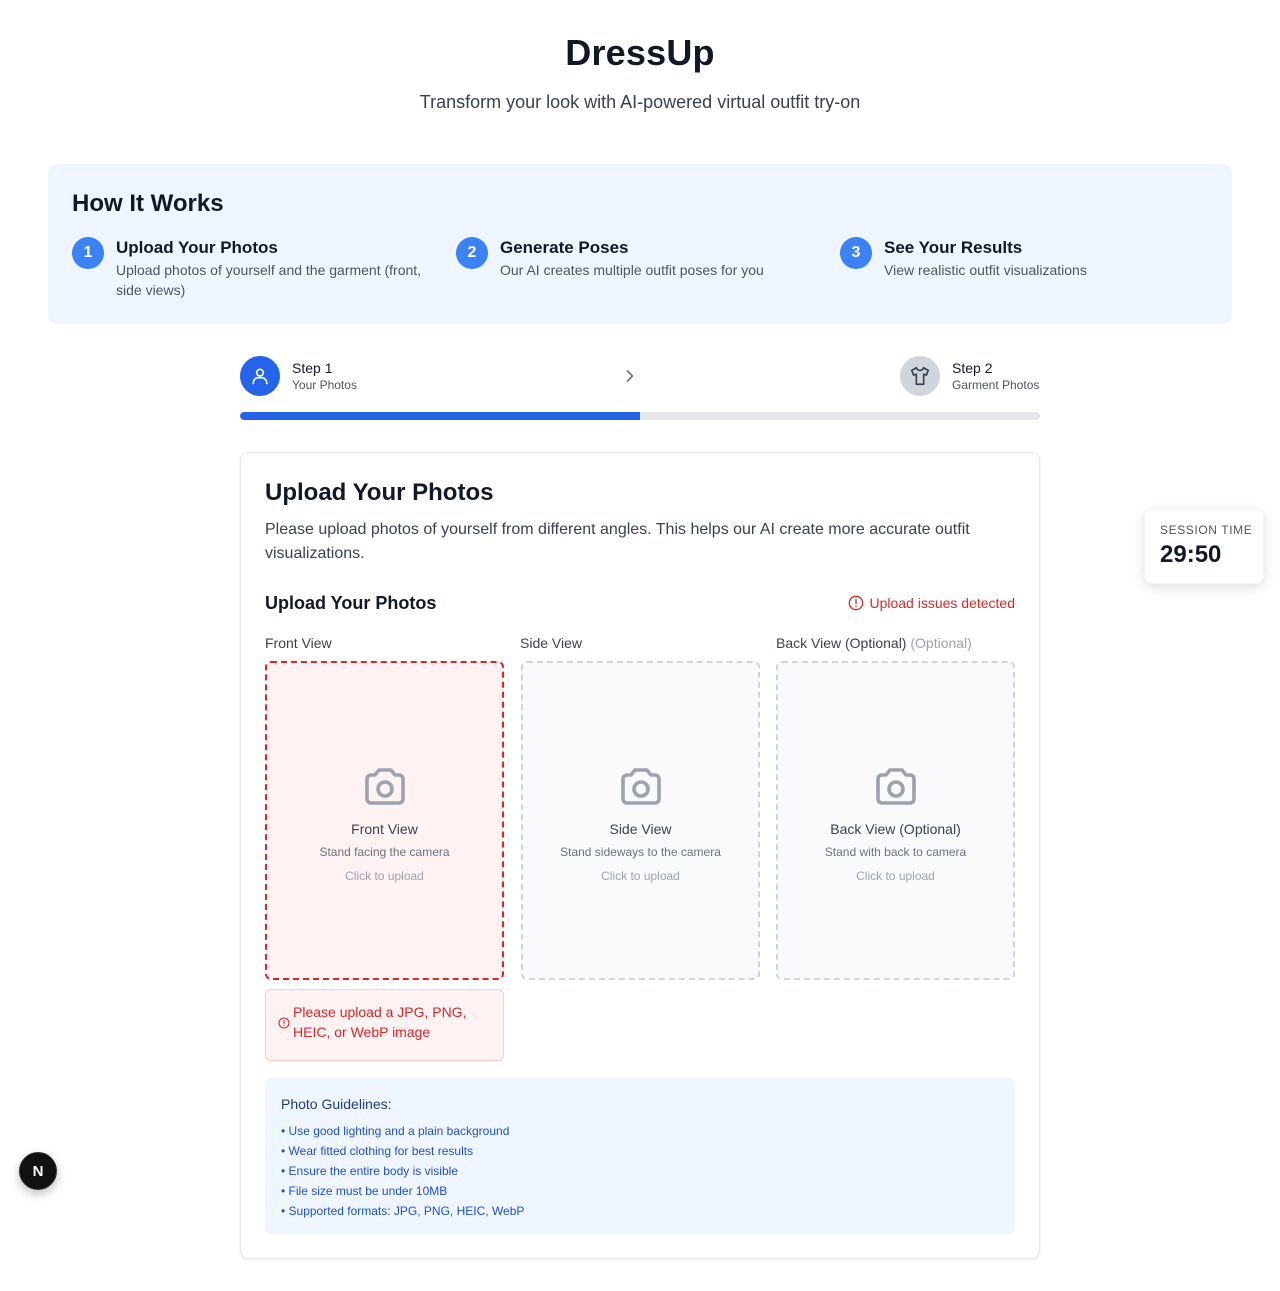 Image resolution: width=1280 pixels, height=1291 pixels. What do you see at coordinates (364, 1191) in the screenshot?
I see `guideline-item: • File size must be under 10MB` at bounding box center [364, 1191].